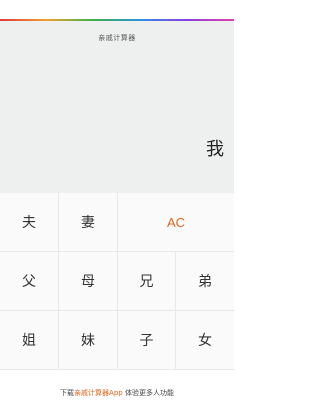 This screenshot has width=320, height=416. Describe the element at coordinates (88, 340) in the screenshot. I see `key-younger-sister: 妹` at that location.